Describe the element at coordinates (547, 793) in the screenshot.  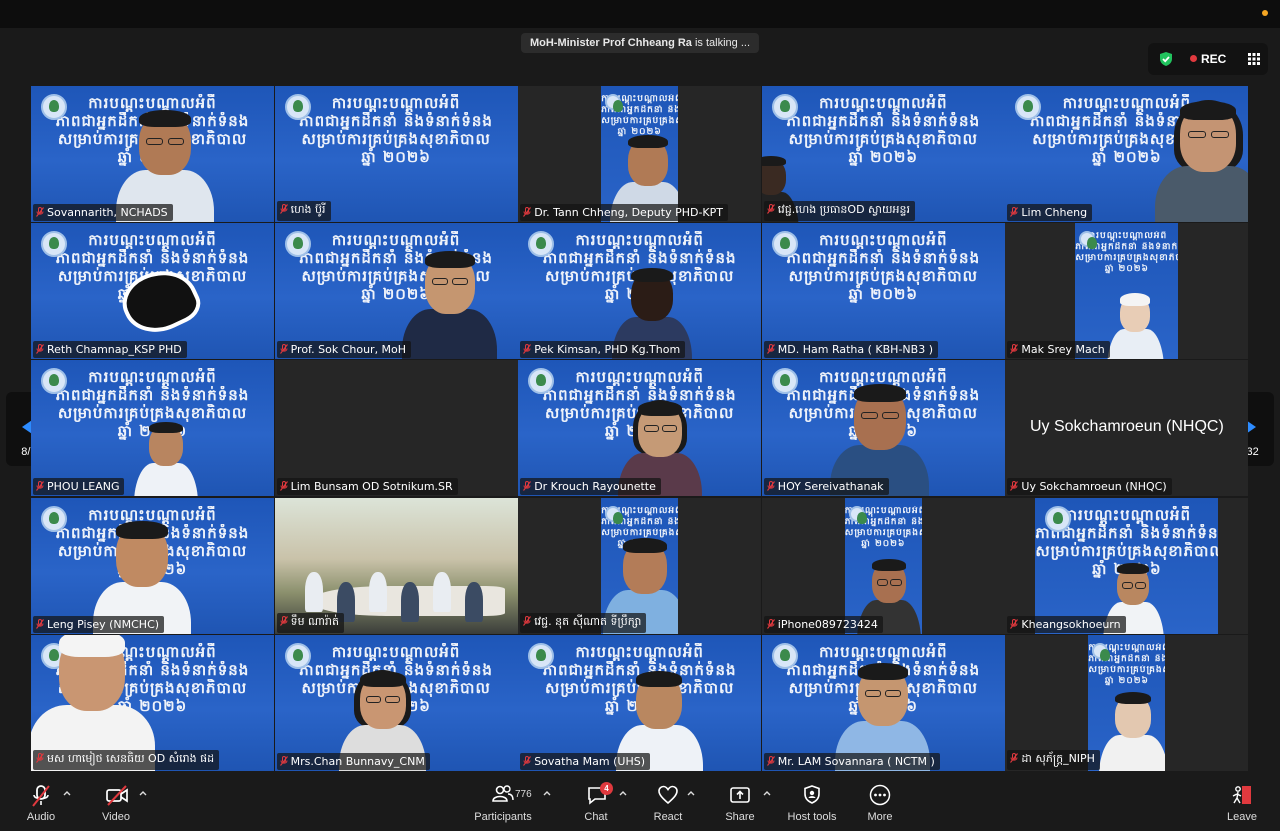
I see `participants-options-chevron-icon` at that location.